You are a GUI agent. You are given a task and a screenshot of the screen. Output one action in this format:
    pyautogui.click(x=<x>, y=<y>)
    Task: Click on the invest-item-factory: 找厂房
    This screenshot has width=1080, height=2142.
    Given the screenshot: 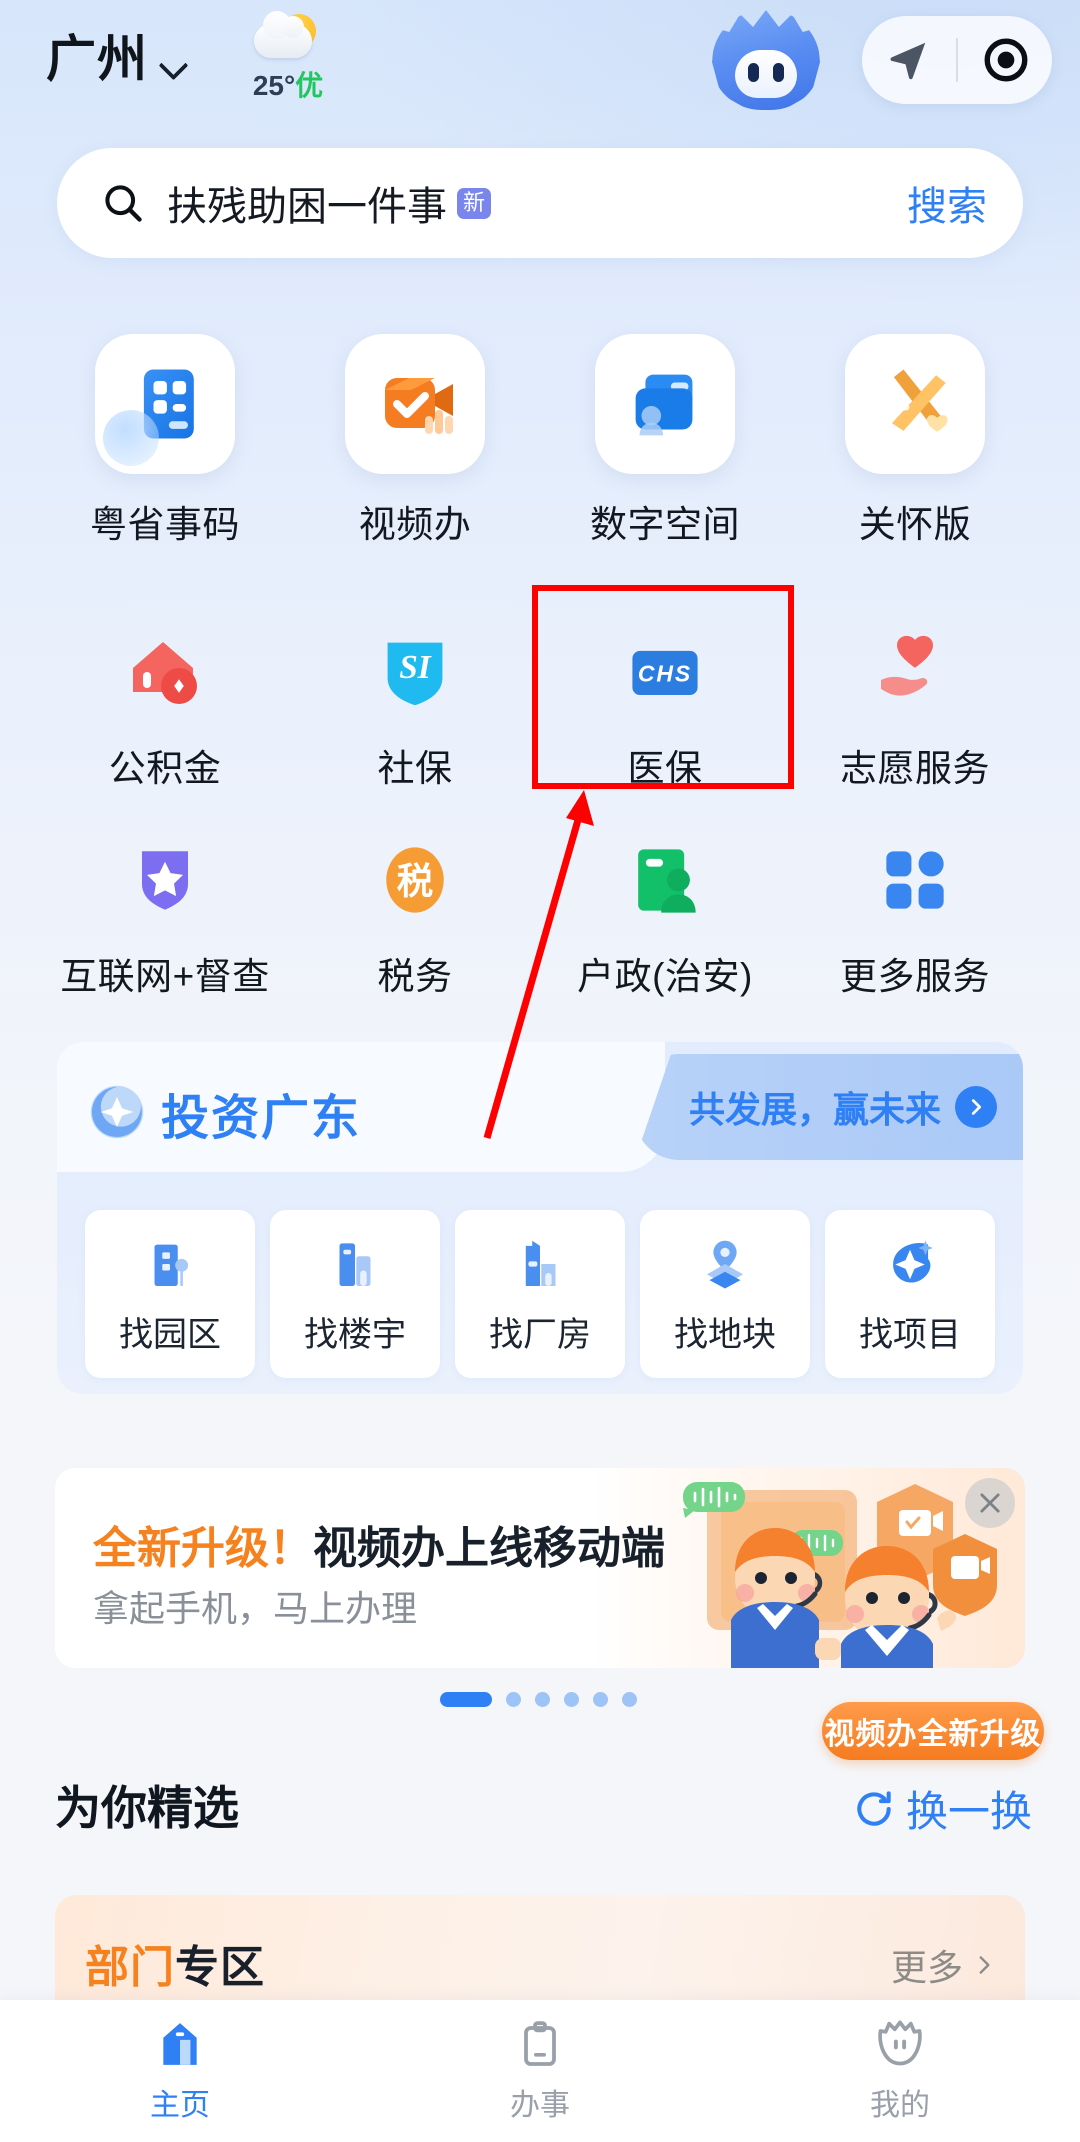 What is the action you would take?
    pyautogui.click(x=540, y=1294)
    